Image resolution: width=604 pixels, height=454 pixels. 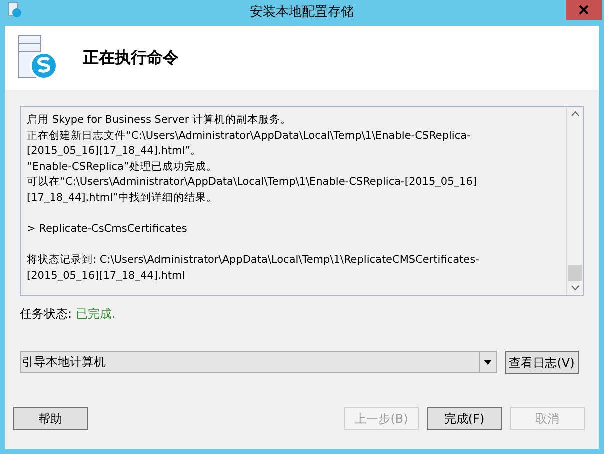 What do you see at coordinates (115, 152) in the screenshot?
I see `log-line: [2015_05_16][17_18_44].html”。` at bounding box center [115, 152].